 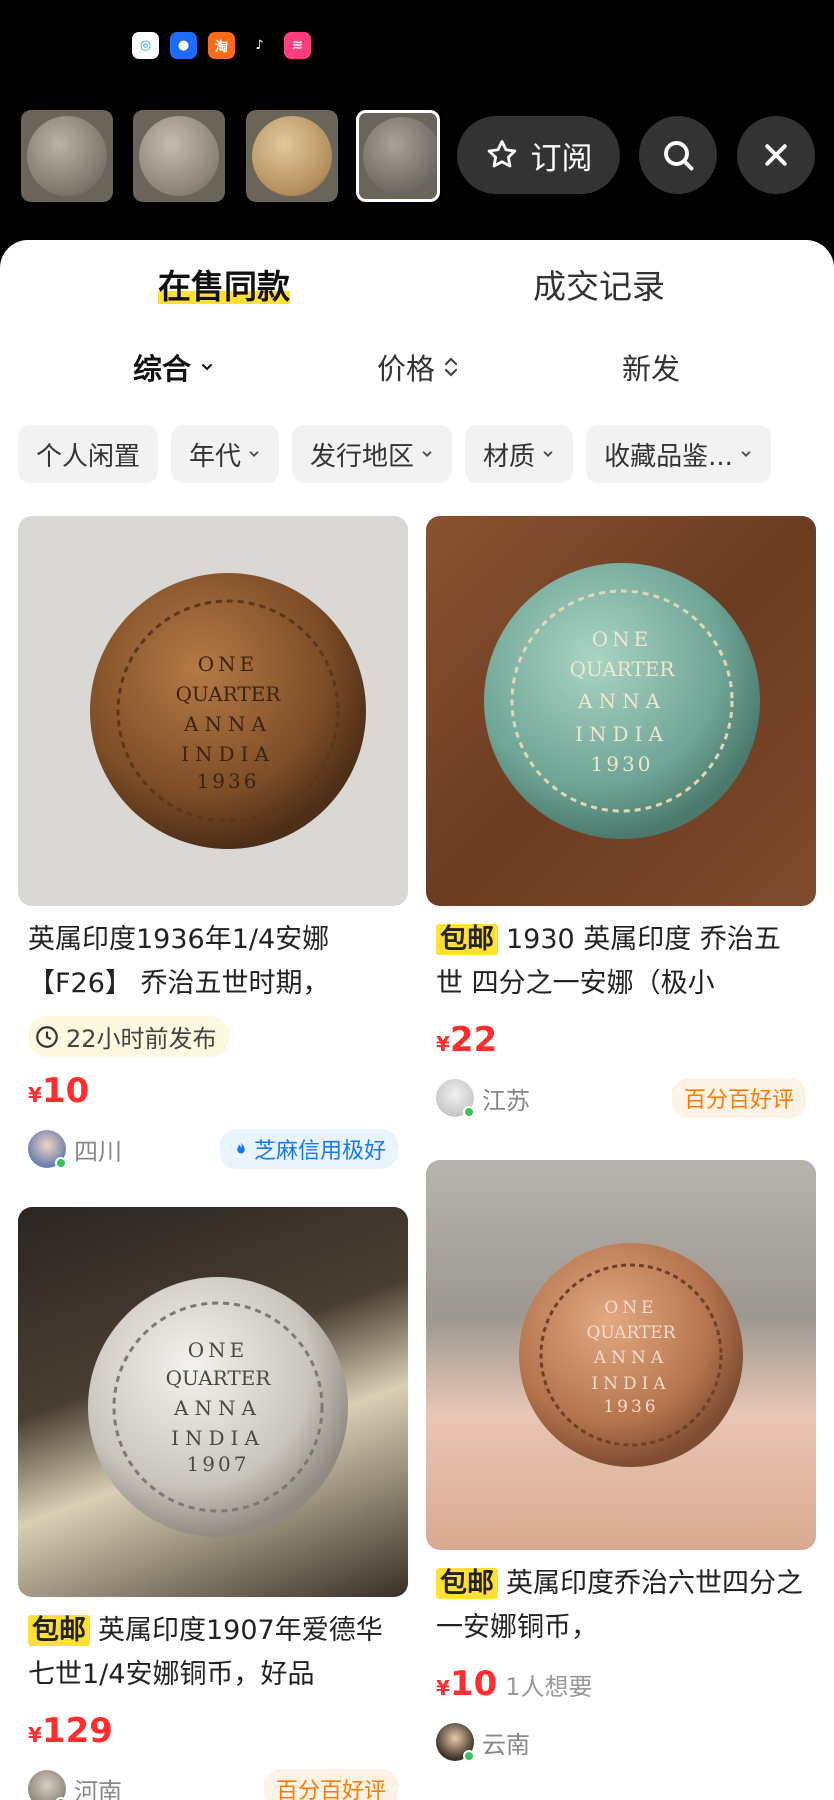 What do you see at coordinates (59, 1091) in the screenshot?
I see `product-price: ¥10` at bounding box center [59, 1091].